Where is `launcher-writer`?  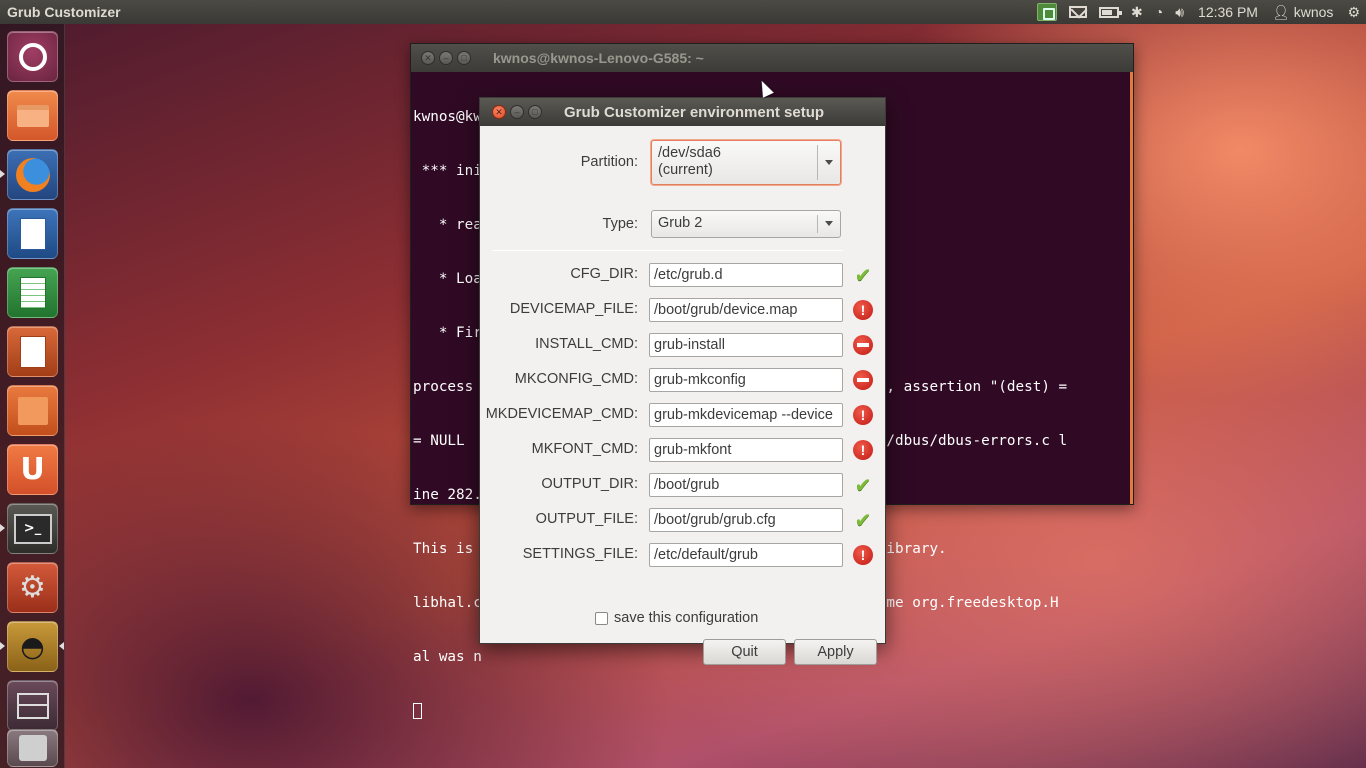
launcher-writer is located at coordinates (32, 233).